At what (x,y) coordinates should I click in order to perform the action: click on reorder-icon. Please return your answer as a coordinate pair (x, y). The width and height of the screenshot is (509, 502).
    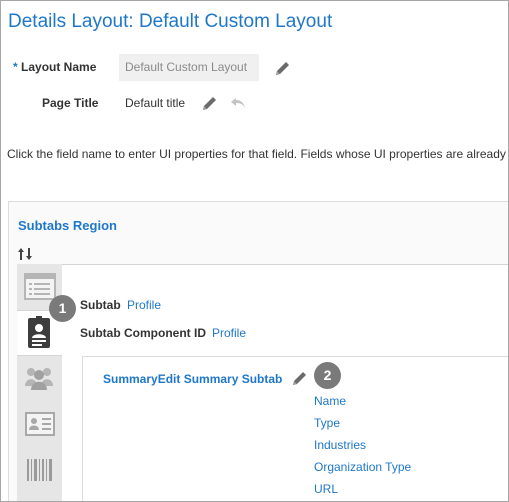
    Looking at the image, I should click on (26, 254).